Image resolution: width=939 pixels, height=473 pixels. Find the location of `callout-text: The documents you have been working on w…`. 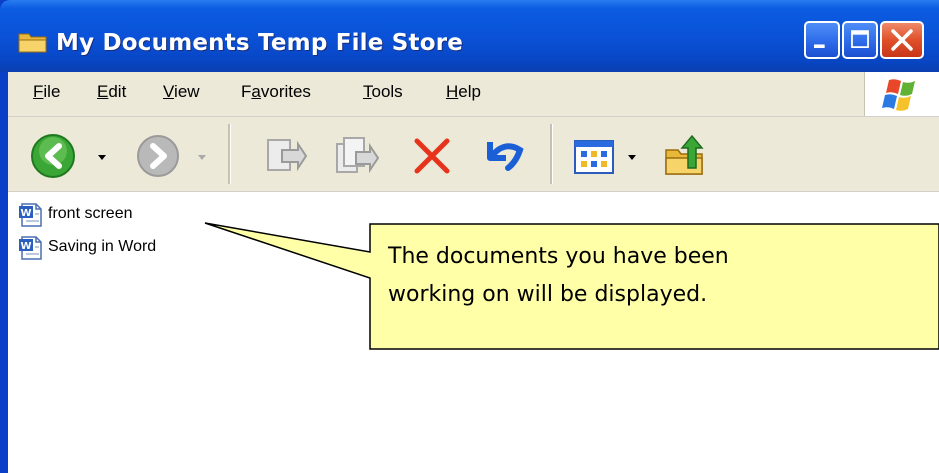

callout-text: The documents you have been working on w… is located at coordinates (658, 276).